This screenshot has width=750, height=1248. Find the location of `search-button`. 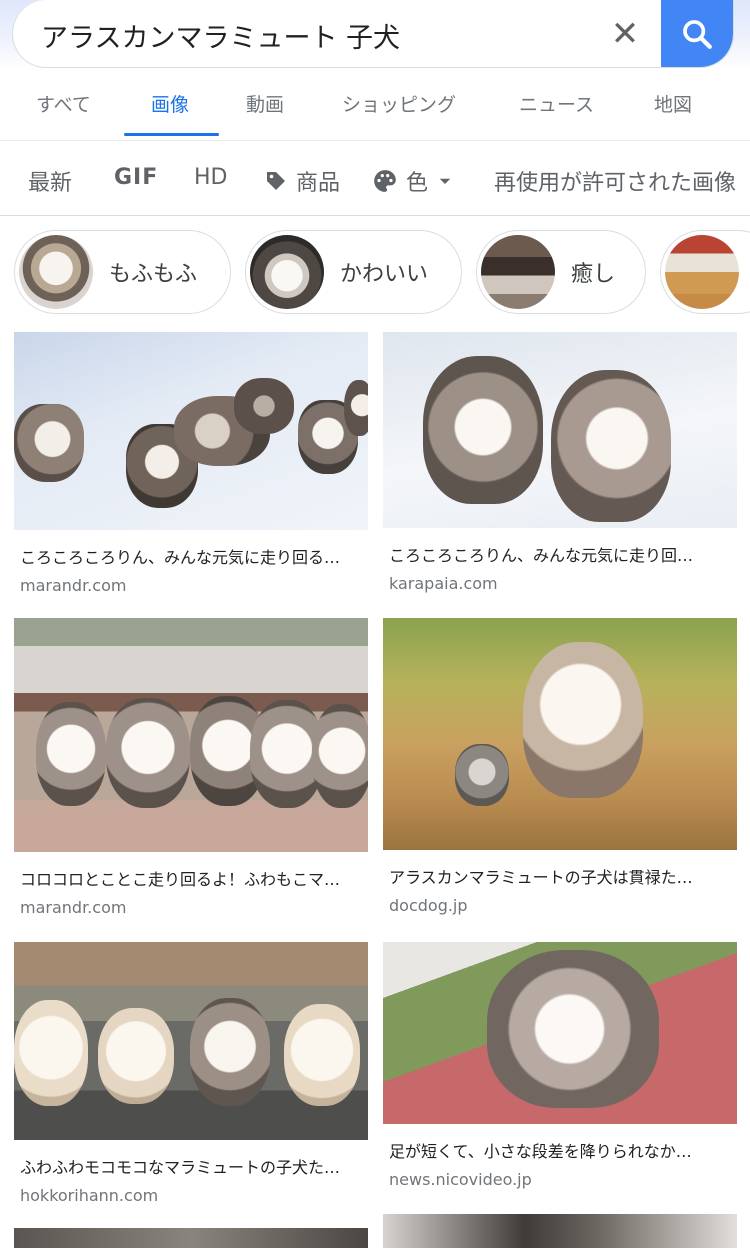

search-button is located at coordinates (697, 33).